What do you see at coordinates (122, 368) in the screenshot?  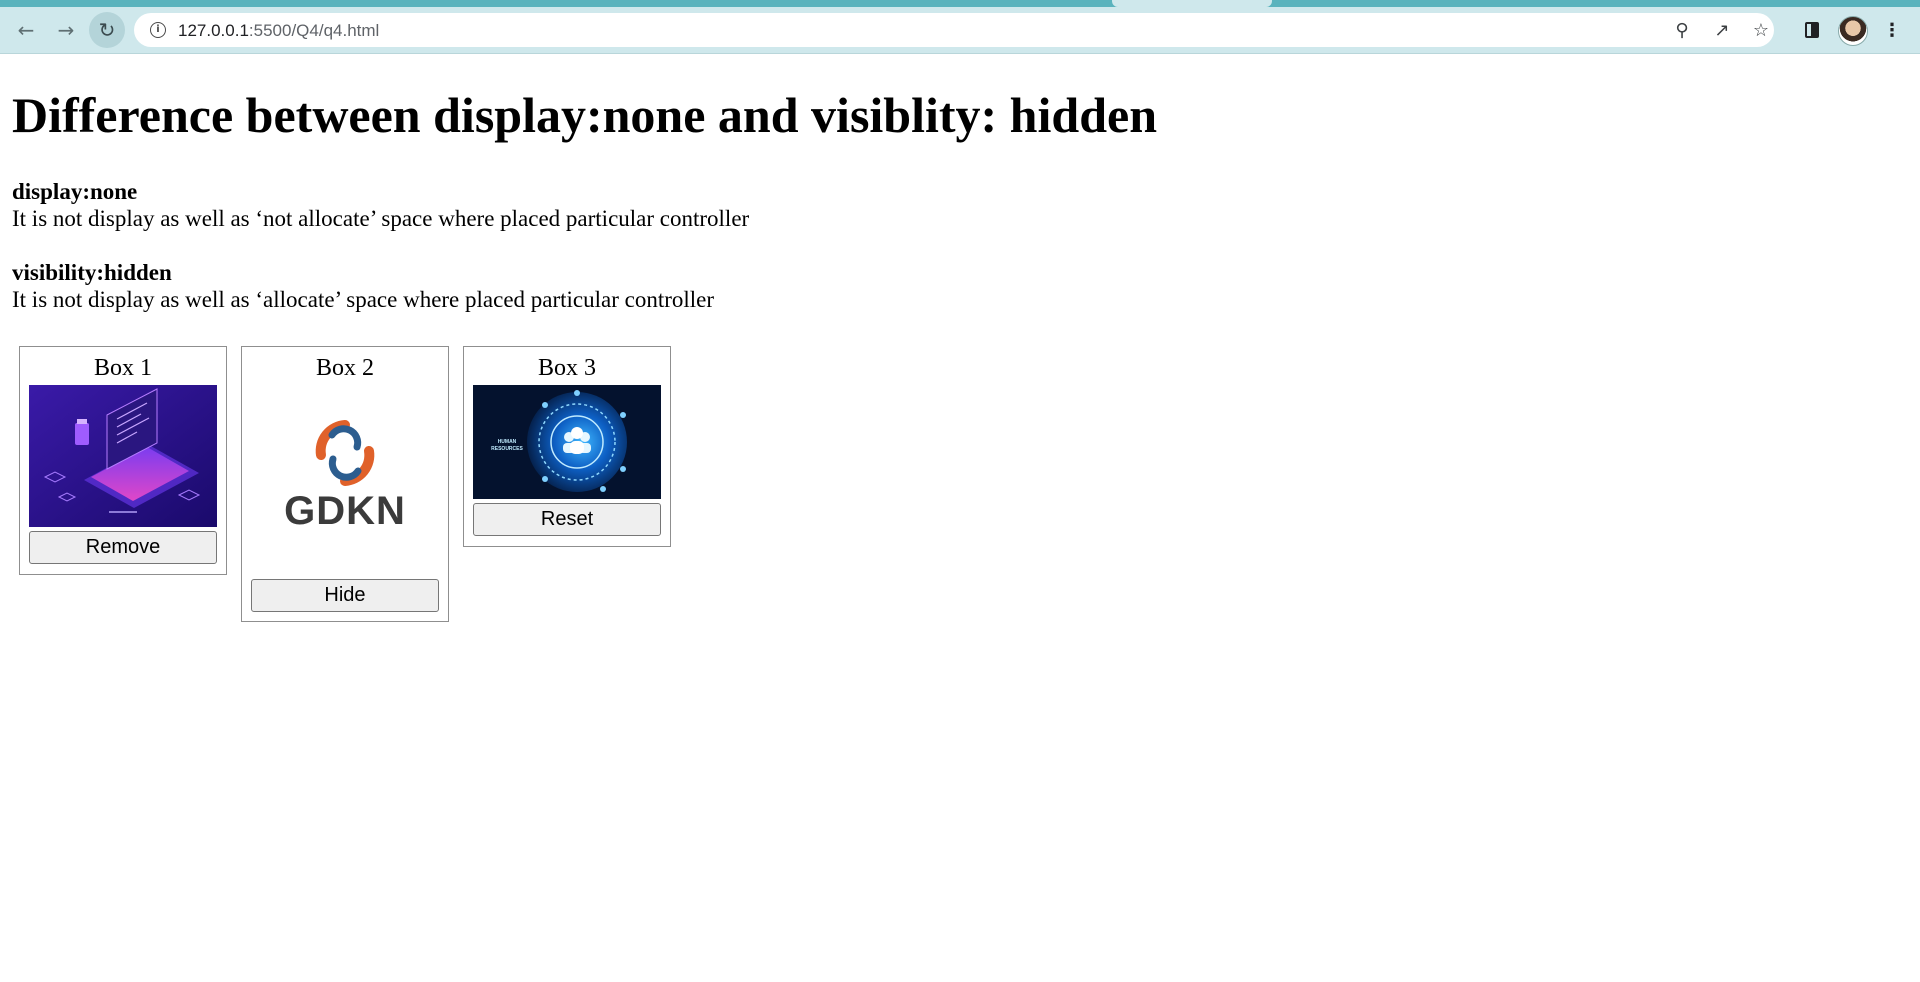 I see `box-1-title: Box 1` at bounding box center [122, 368].